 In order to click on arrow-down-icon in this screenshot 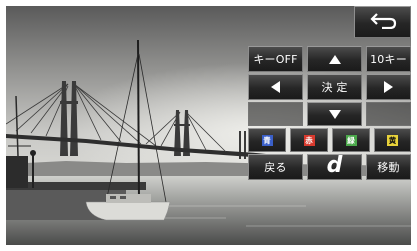, I will do `click(334, 114)`.